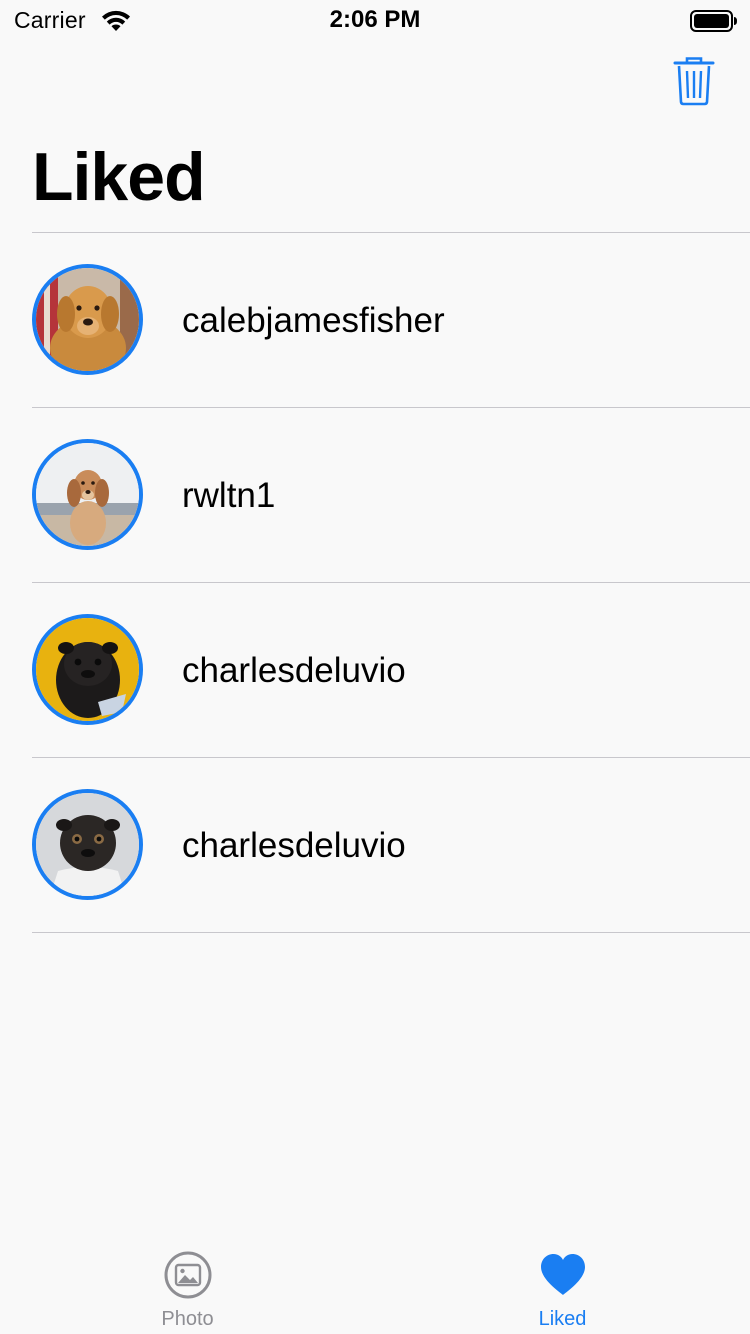 This screenshot has height=1334, width=750. What do you see at coordinates (563, 1275) in the screenshot?
I see `heart-icon` at bounding box center [563, 1275].